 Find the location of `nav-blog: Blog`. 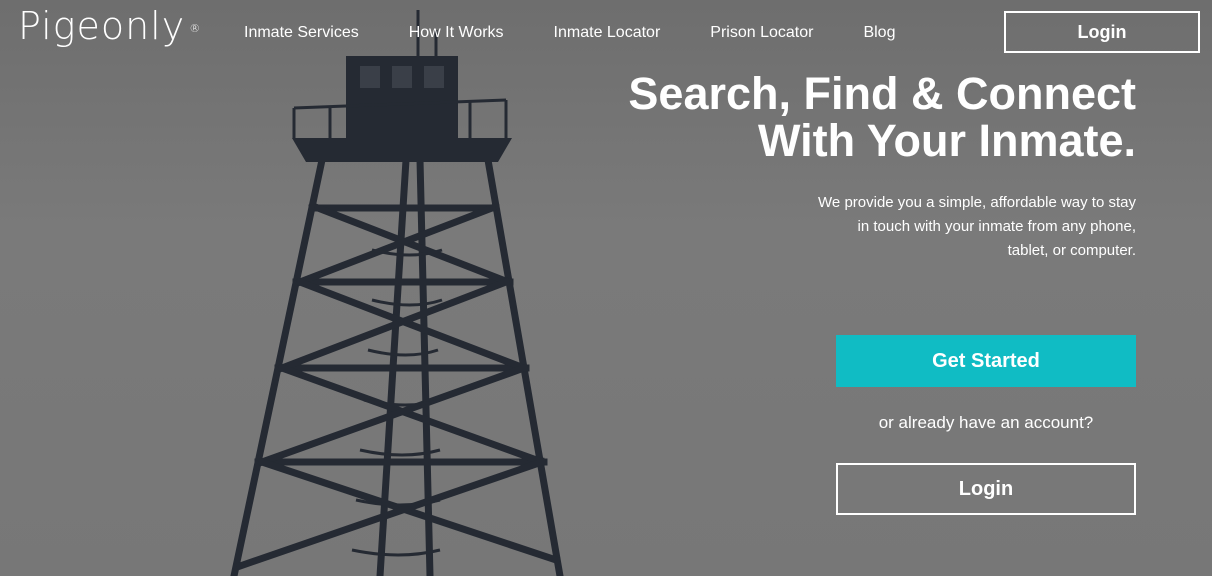

nav-blog: Blog is located at coordinates (879, 33).